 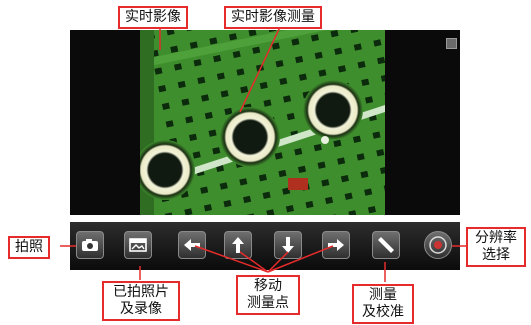 What do you see at coordinates (273, 17) in the screenshot?
I see `callout-live-measure: 实时影像测量` at bounding box center [273, 17].